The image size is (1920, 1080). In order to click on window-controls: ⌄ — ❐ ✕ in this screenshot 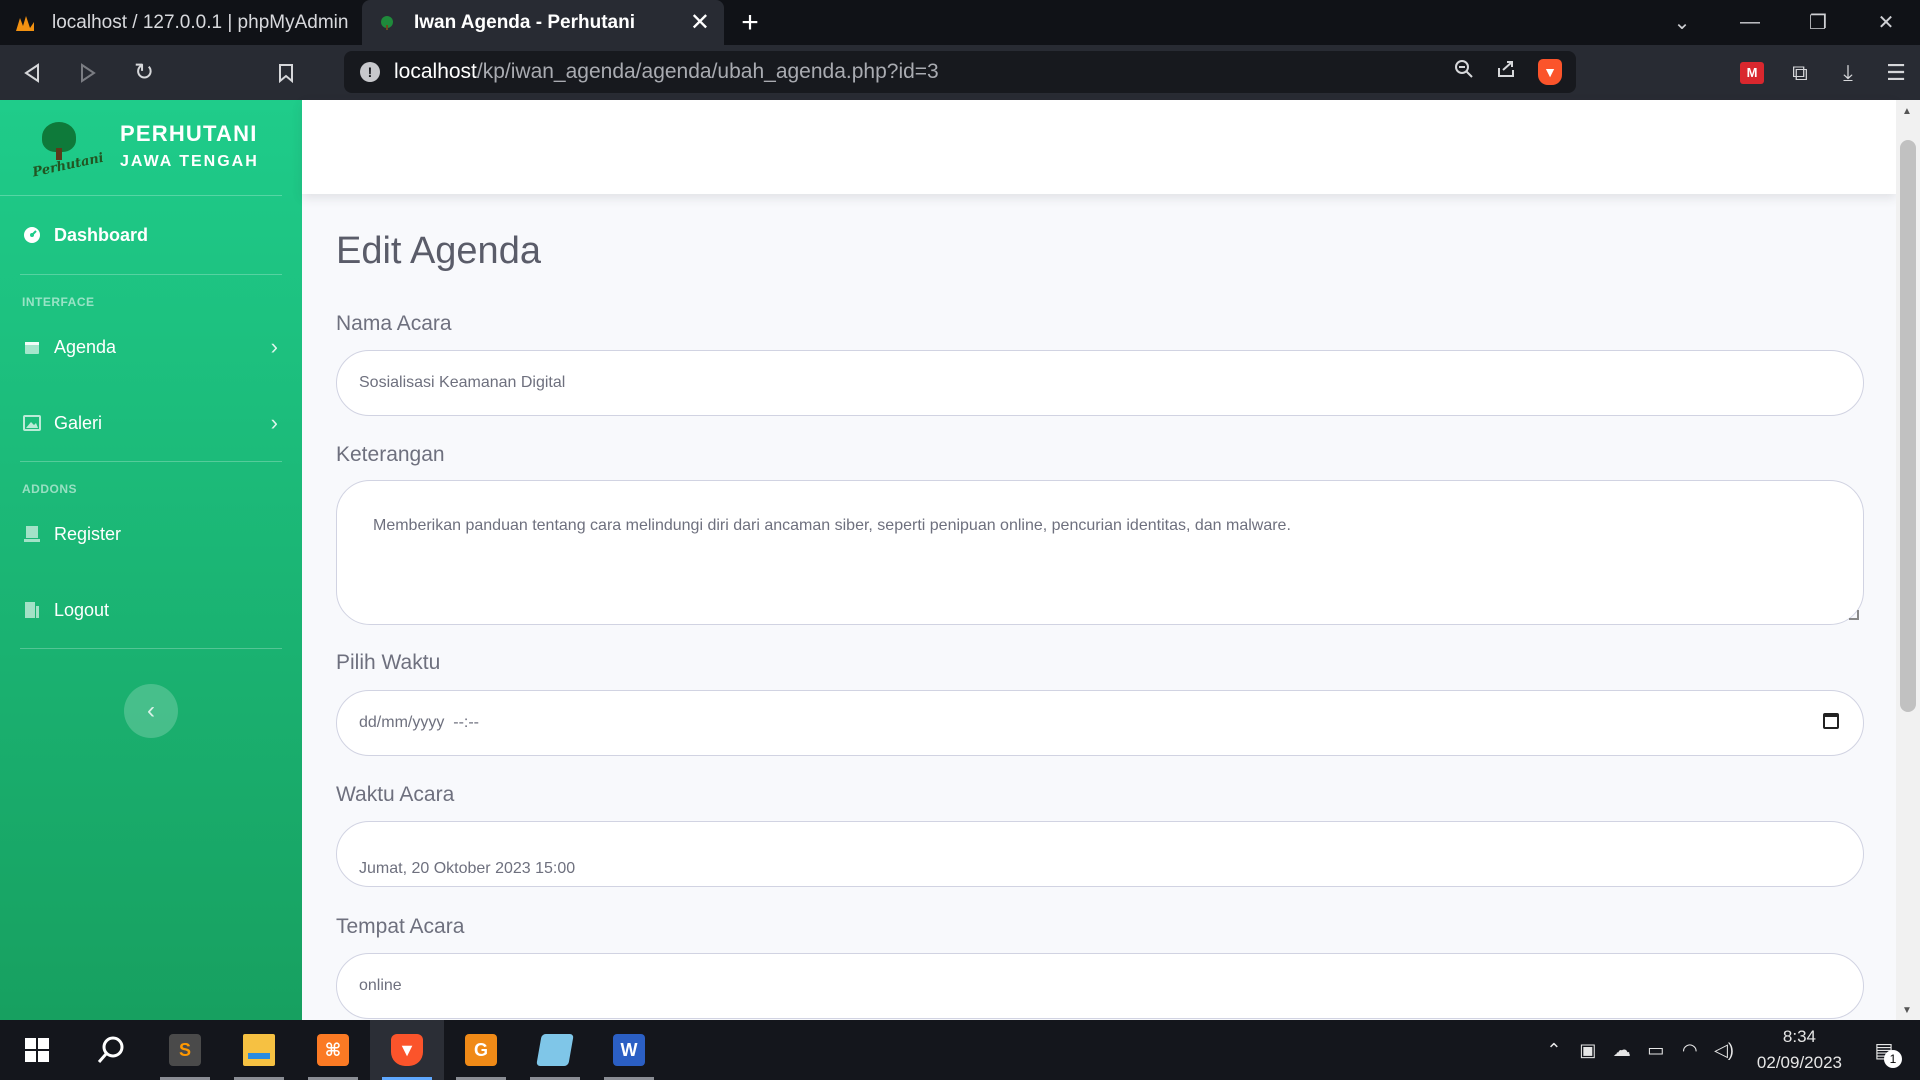, I will do `click(1784, 22)`.